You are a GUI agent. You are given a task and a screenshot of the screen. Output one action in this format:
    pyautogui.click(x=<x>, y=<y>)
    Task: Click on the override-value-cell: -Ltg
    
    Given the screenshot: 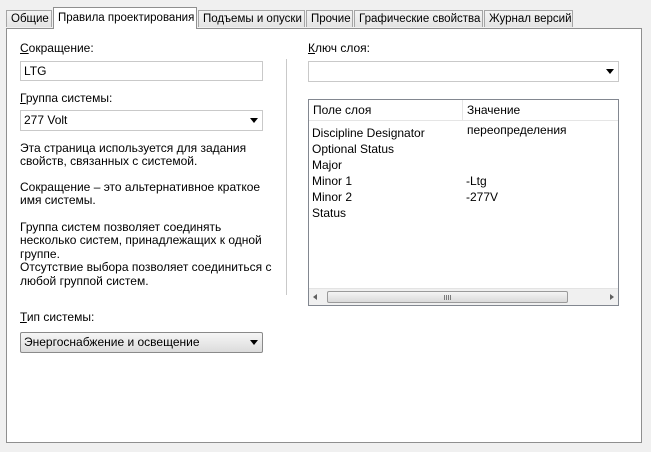 What is the action you would take?
    pyautogui.click(x=476, y=181)
    